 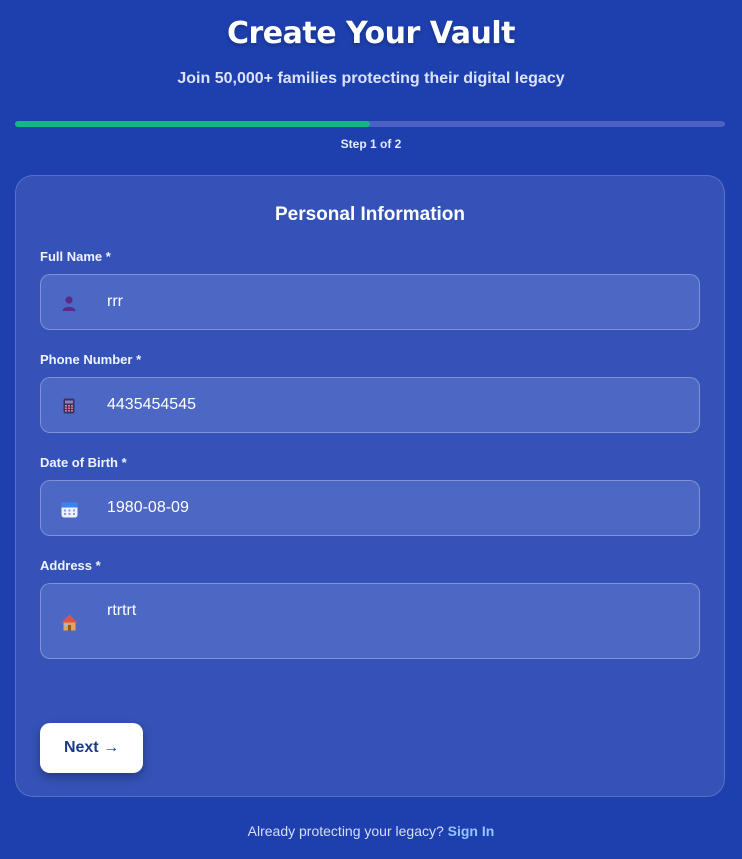 I want to click on full-name-input, so click(x=395, y=302).